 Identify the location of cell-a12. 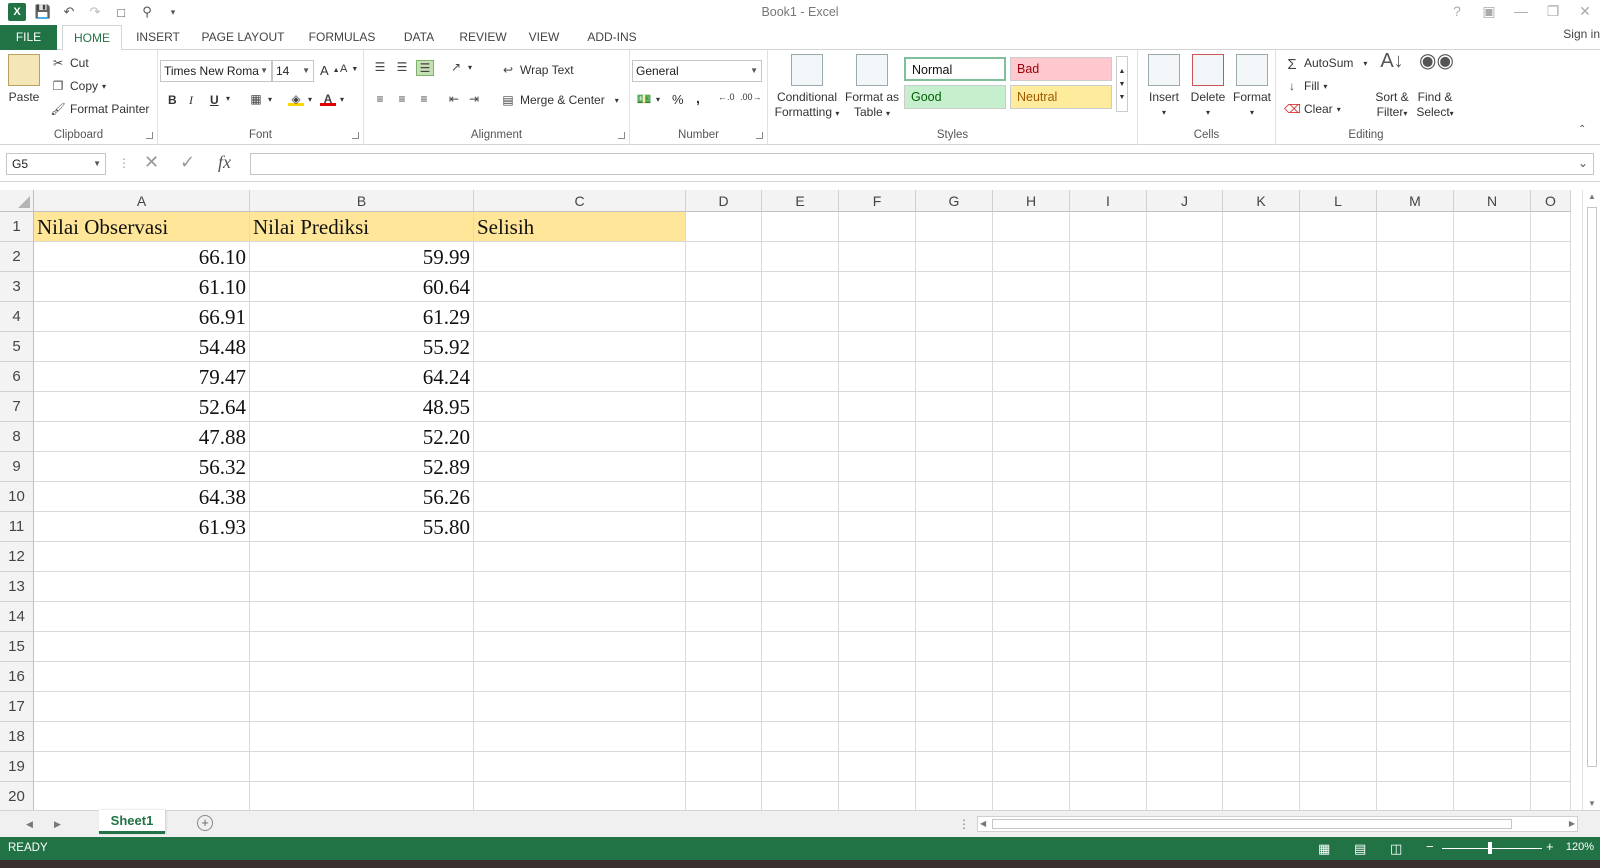
(142, 557).